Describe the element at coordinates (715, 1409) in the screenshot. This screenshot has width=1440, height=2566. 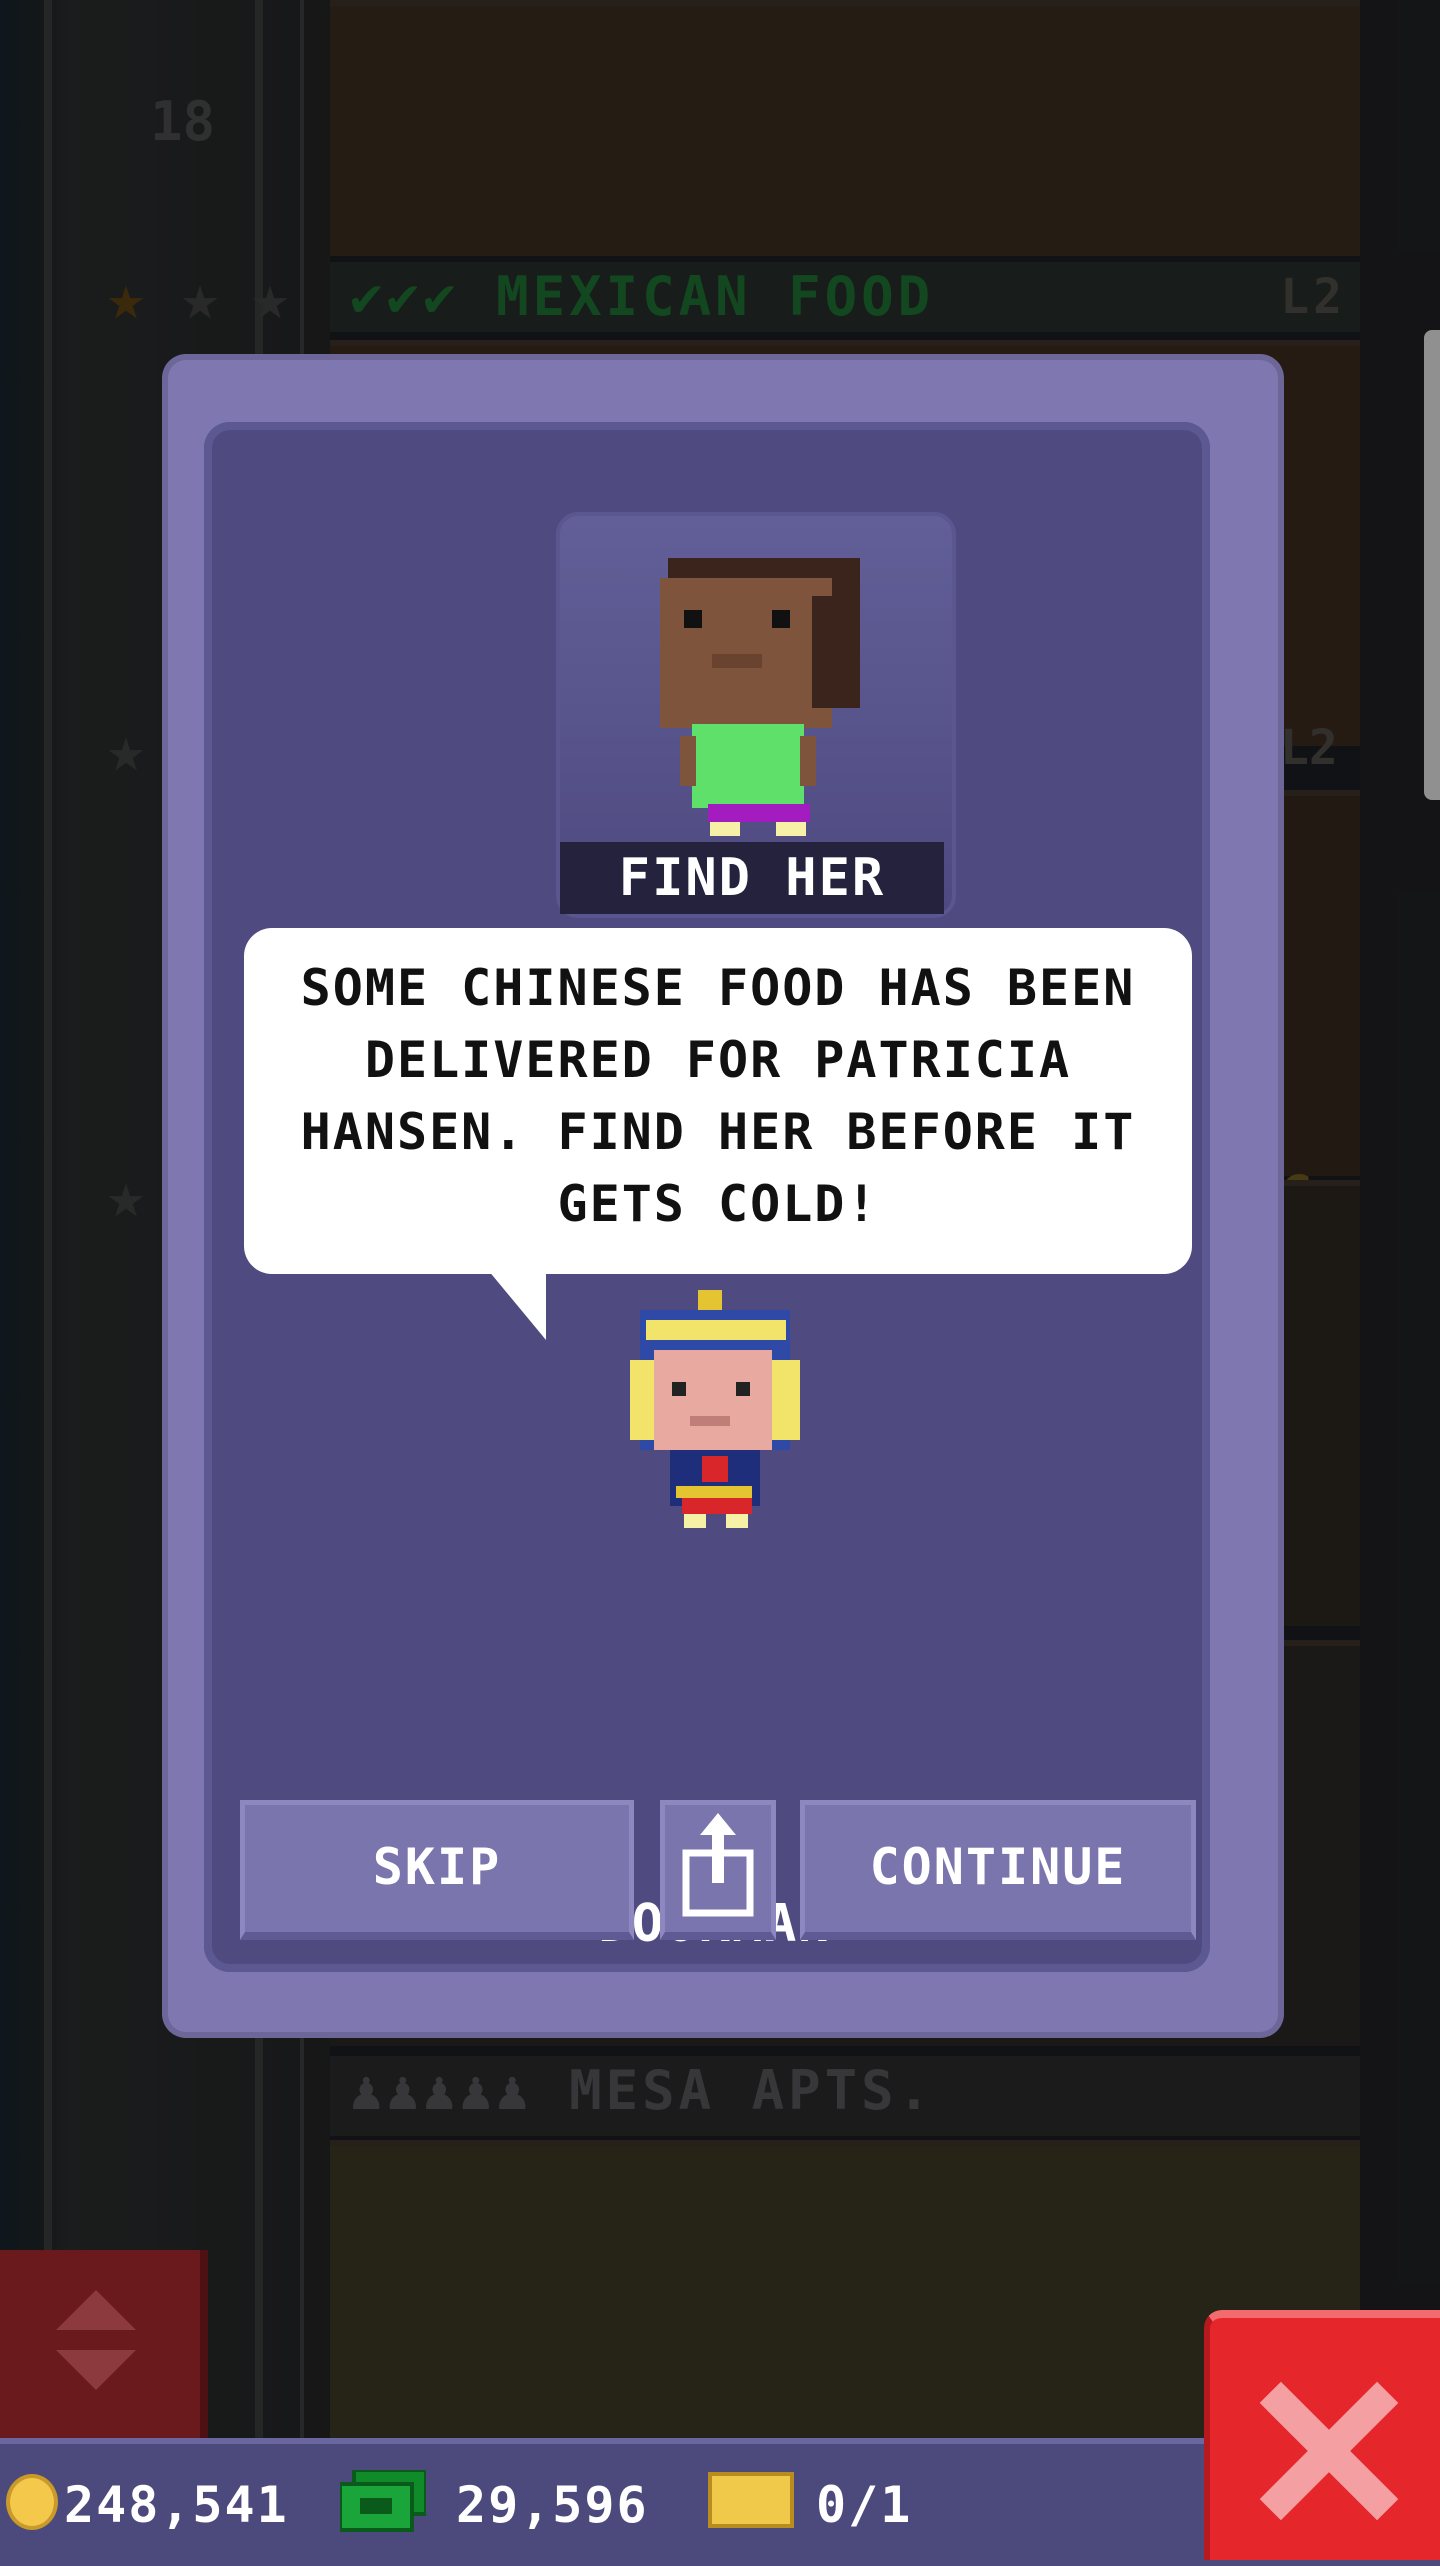
I see `doorman-avatar-icon` at that location.